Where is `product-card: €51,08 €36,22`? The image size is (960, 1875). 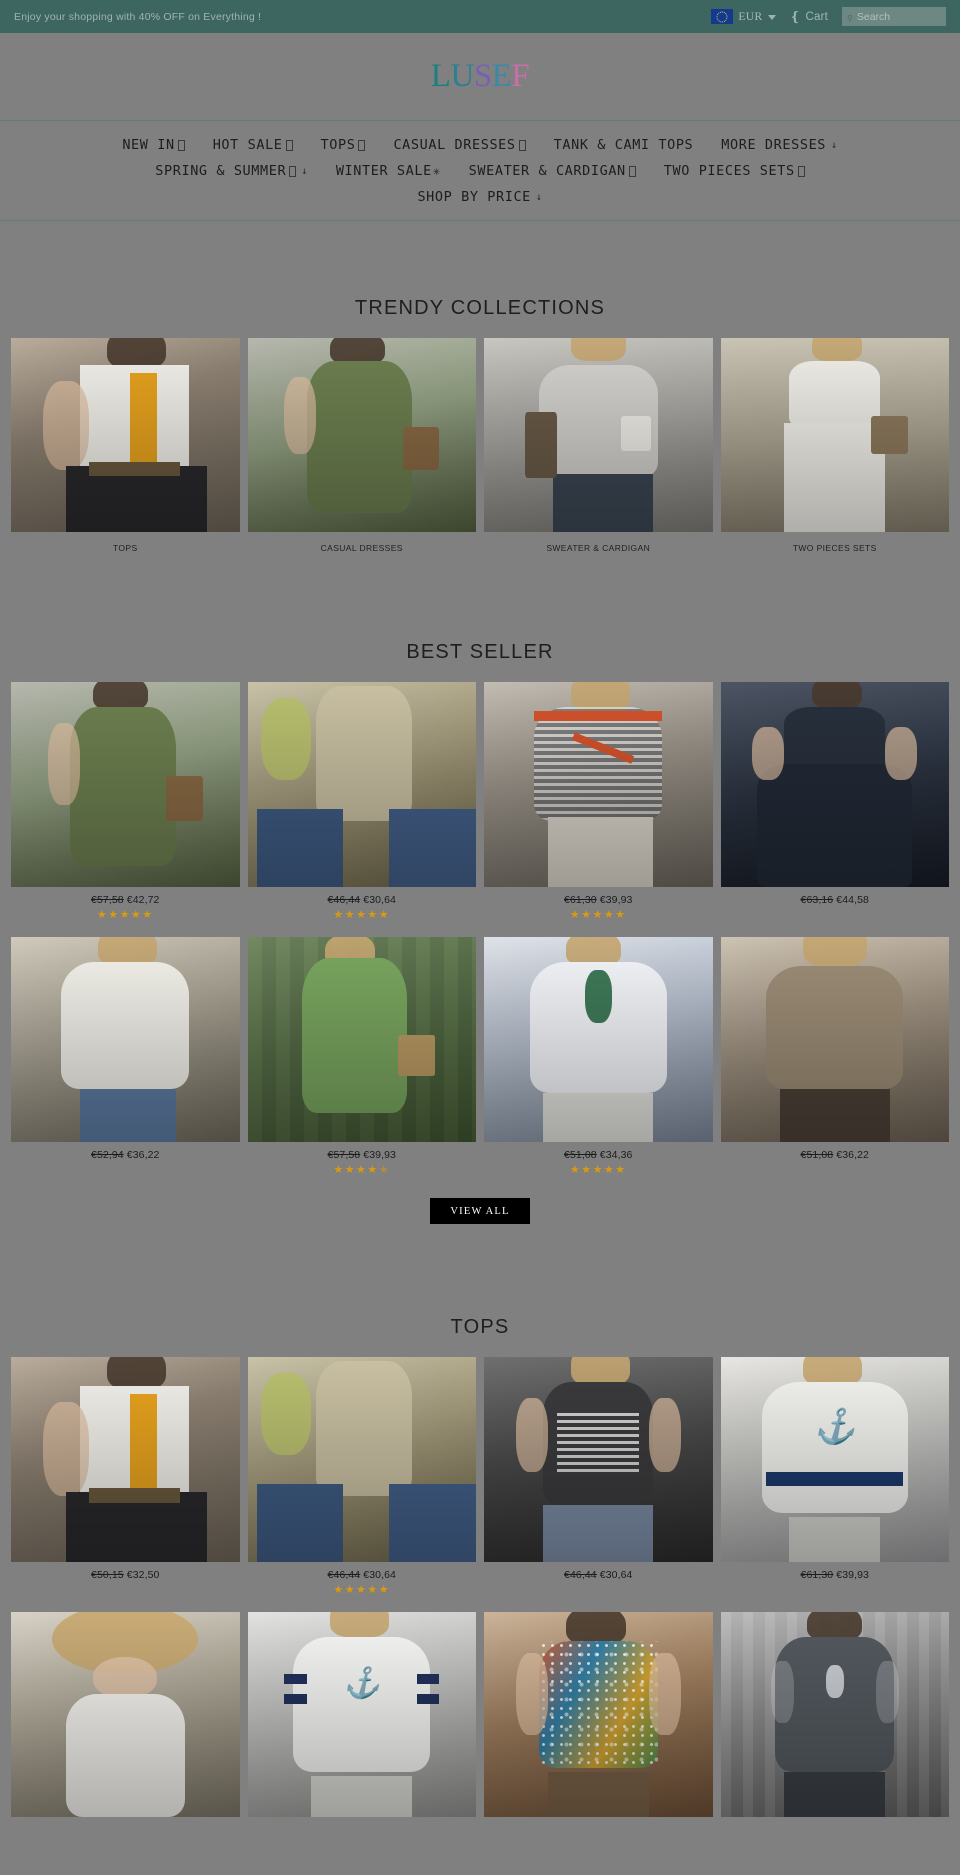
product-card: €51,08 €36,22 is located at coordinates (834, 1056).